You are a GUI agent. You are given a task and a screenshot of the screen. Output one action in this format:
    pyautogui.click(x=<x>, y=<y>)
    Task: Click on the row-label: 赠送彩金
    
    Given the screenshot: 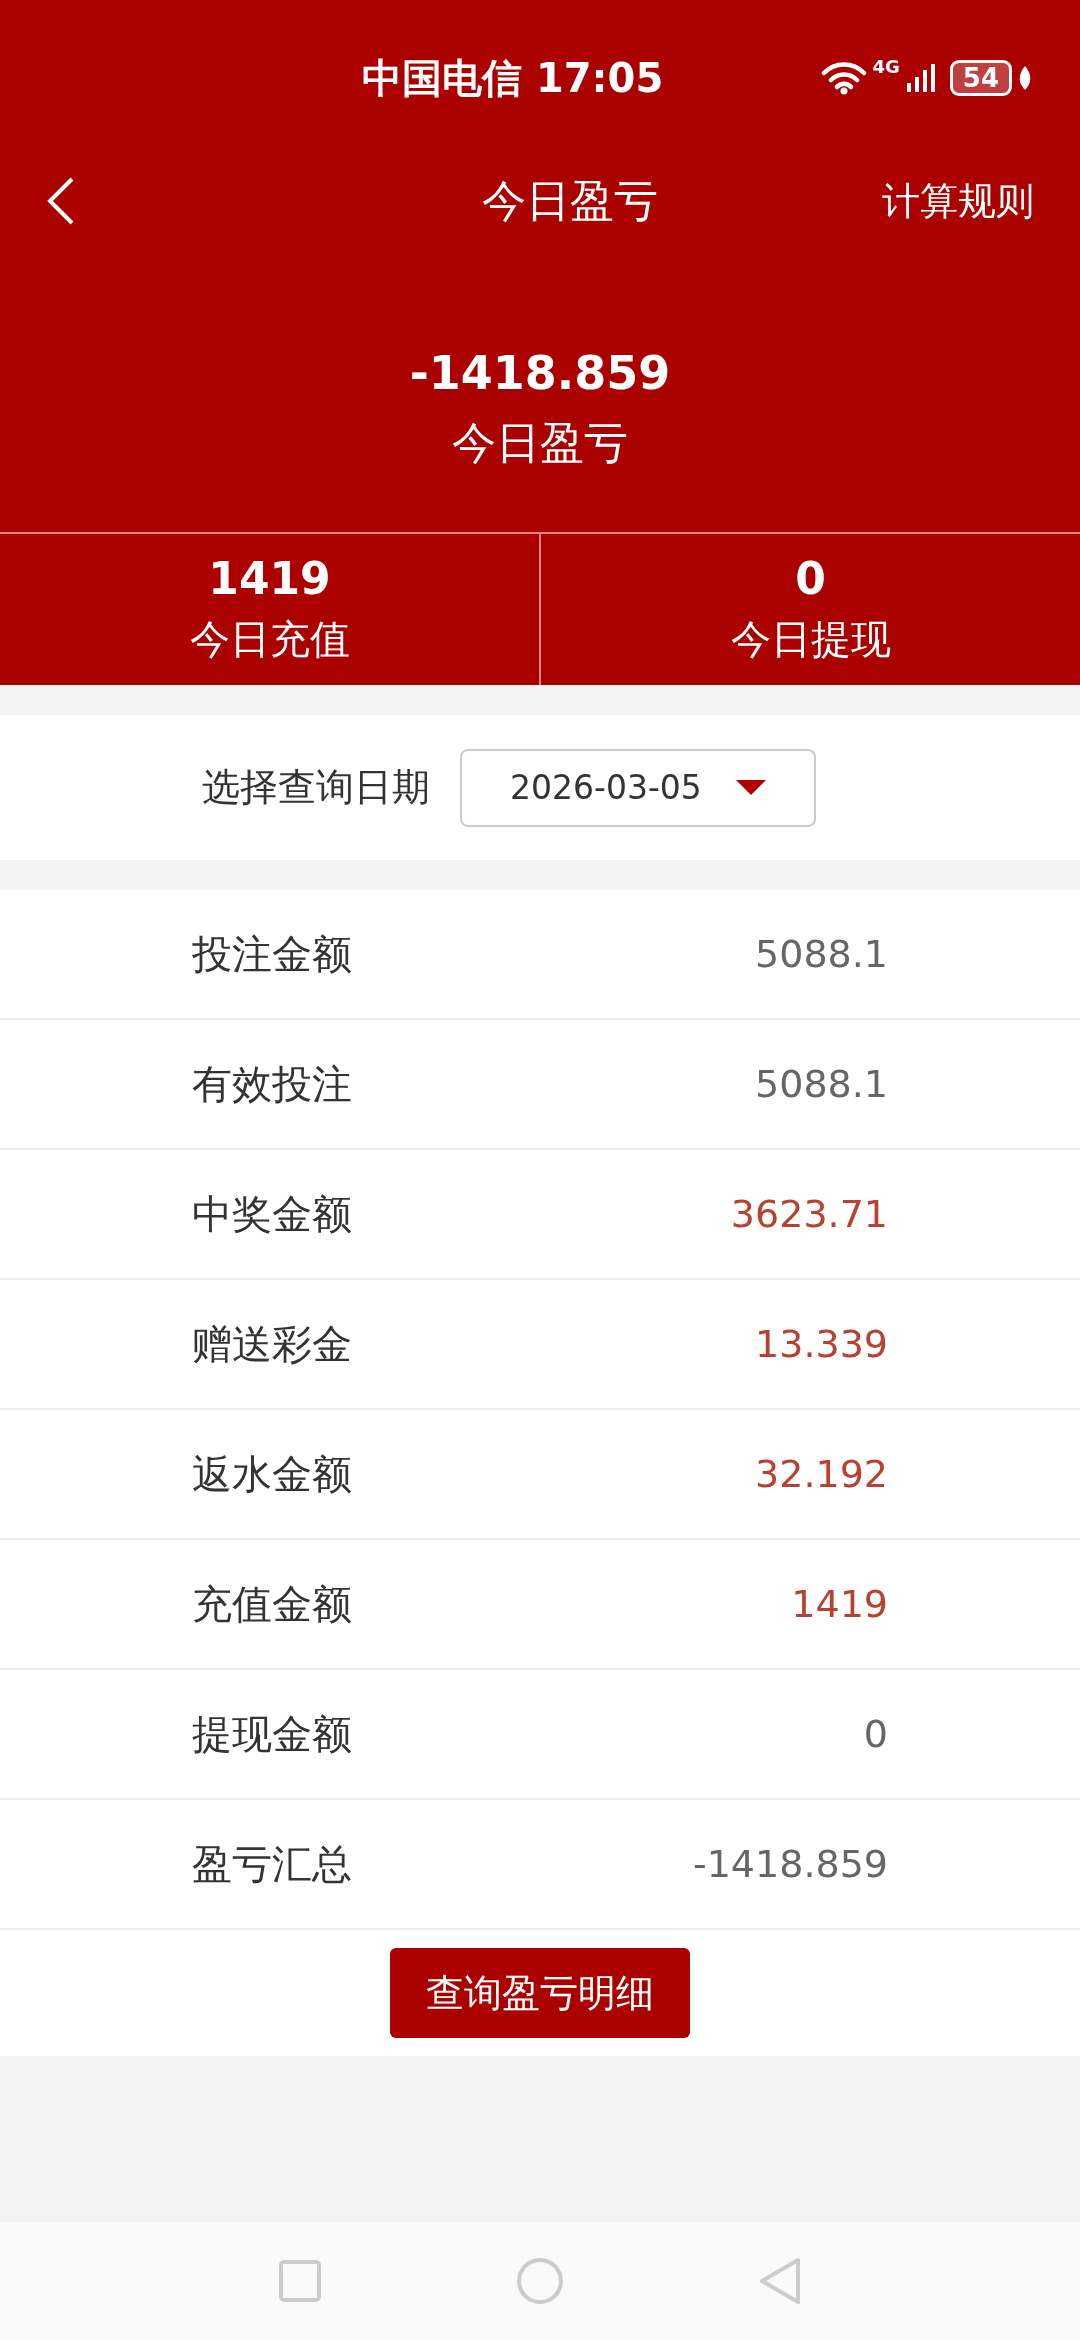 What is the action you would take?
    pyautogui.click(x=272, y=1344)
    